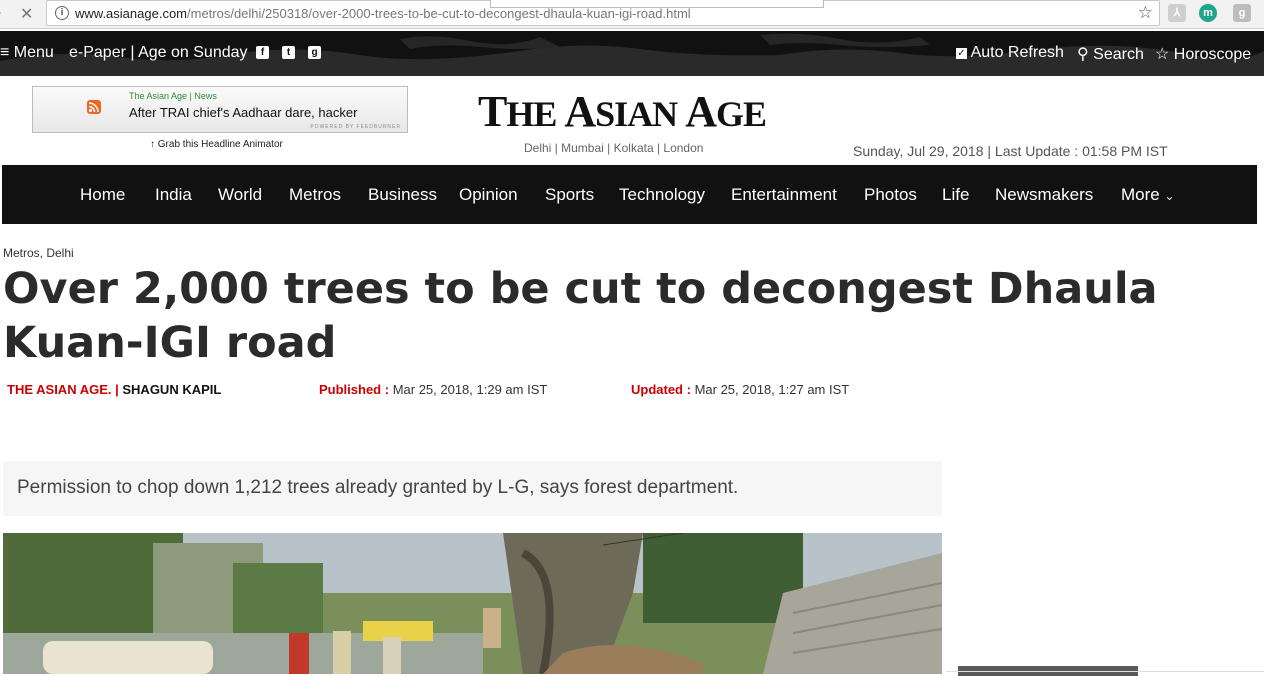 Image resolution: width=1264 pixels, height=676 pixels. Describe the element at coordinates (622, 111) in the screenshot. I see `site-logo: THE ASIAN AGE` at that location.